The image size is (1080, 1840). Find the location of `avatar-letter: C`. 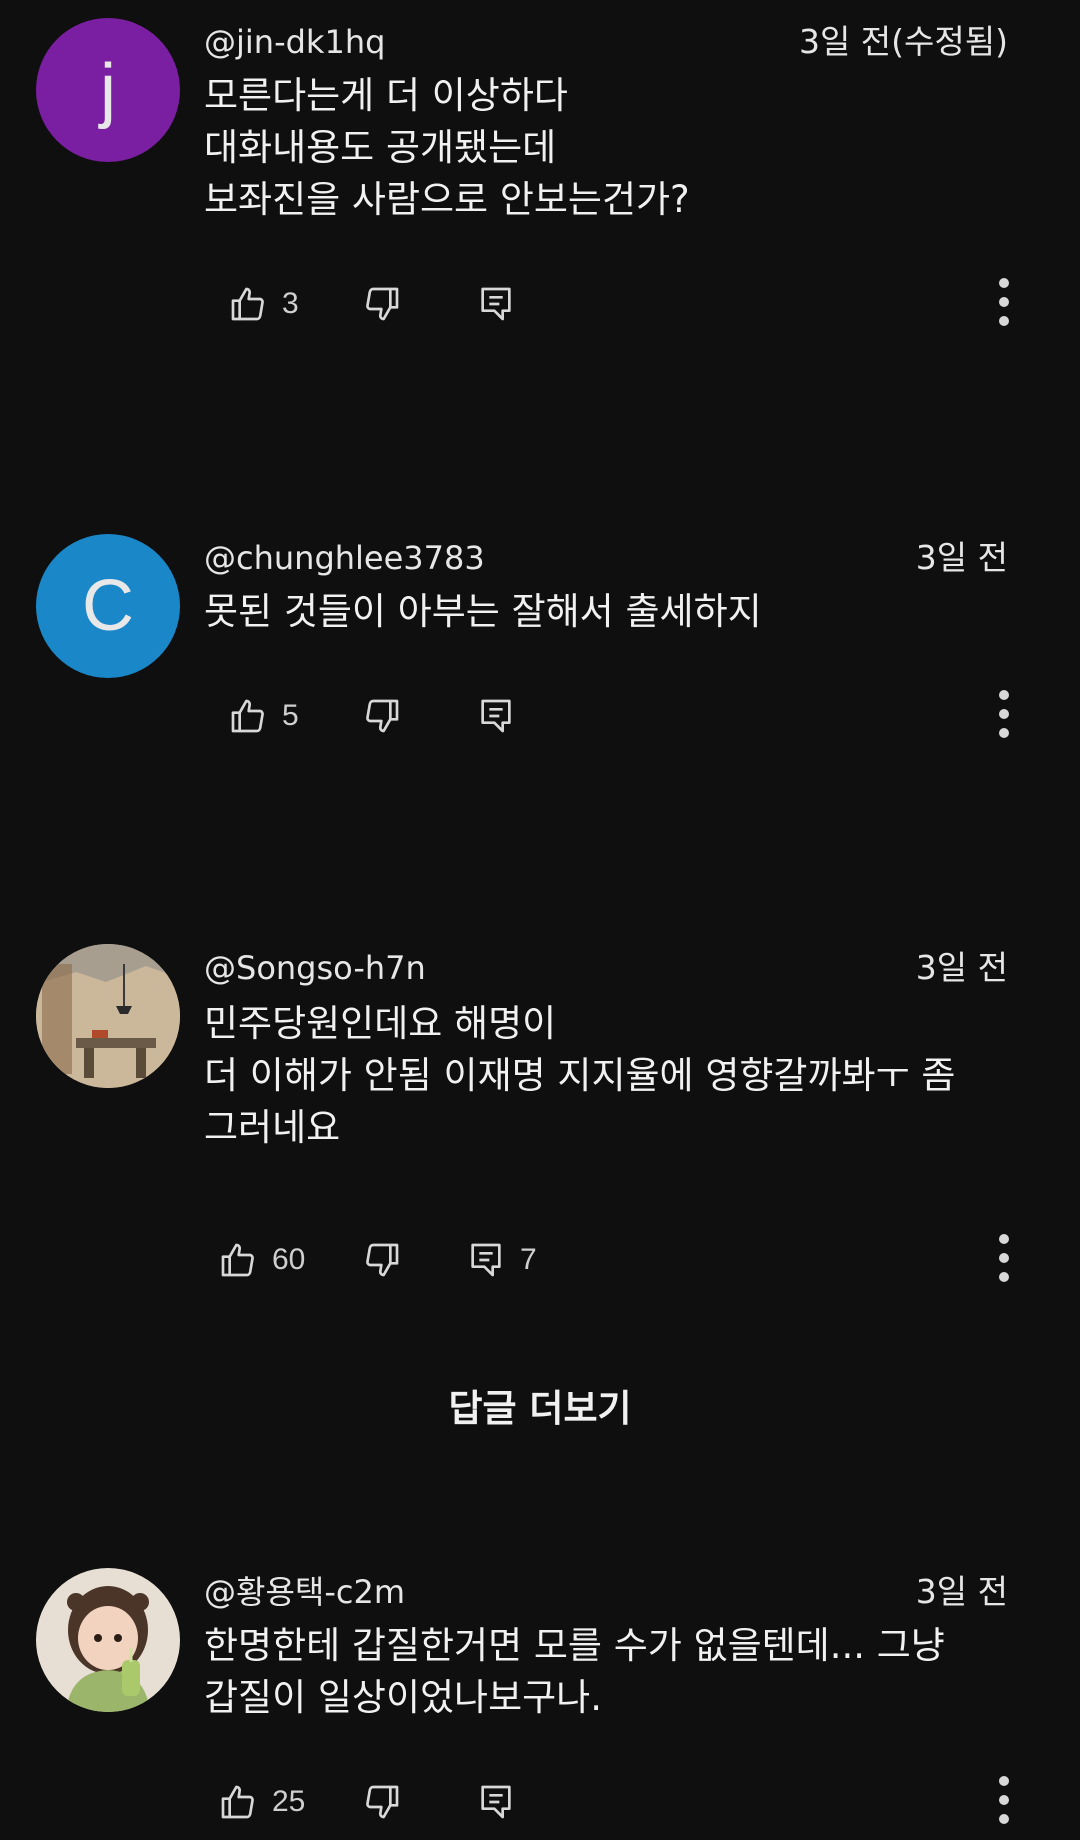

avatar-letter: C is located at coordinates (108, 606).